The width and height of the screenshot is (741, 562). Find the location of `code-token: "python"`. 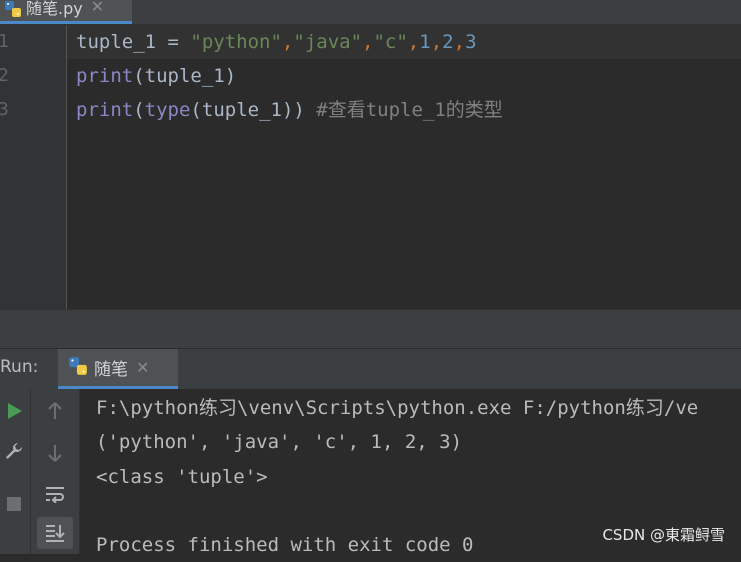

code-token: "python" is located at coordinates (236, 42).